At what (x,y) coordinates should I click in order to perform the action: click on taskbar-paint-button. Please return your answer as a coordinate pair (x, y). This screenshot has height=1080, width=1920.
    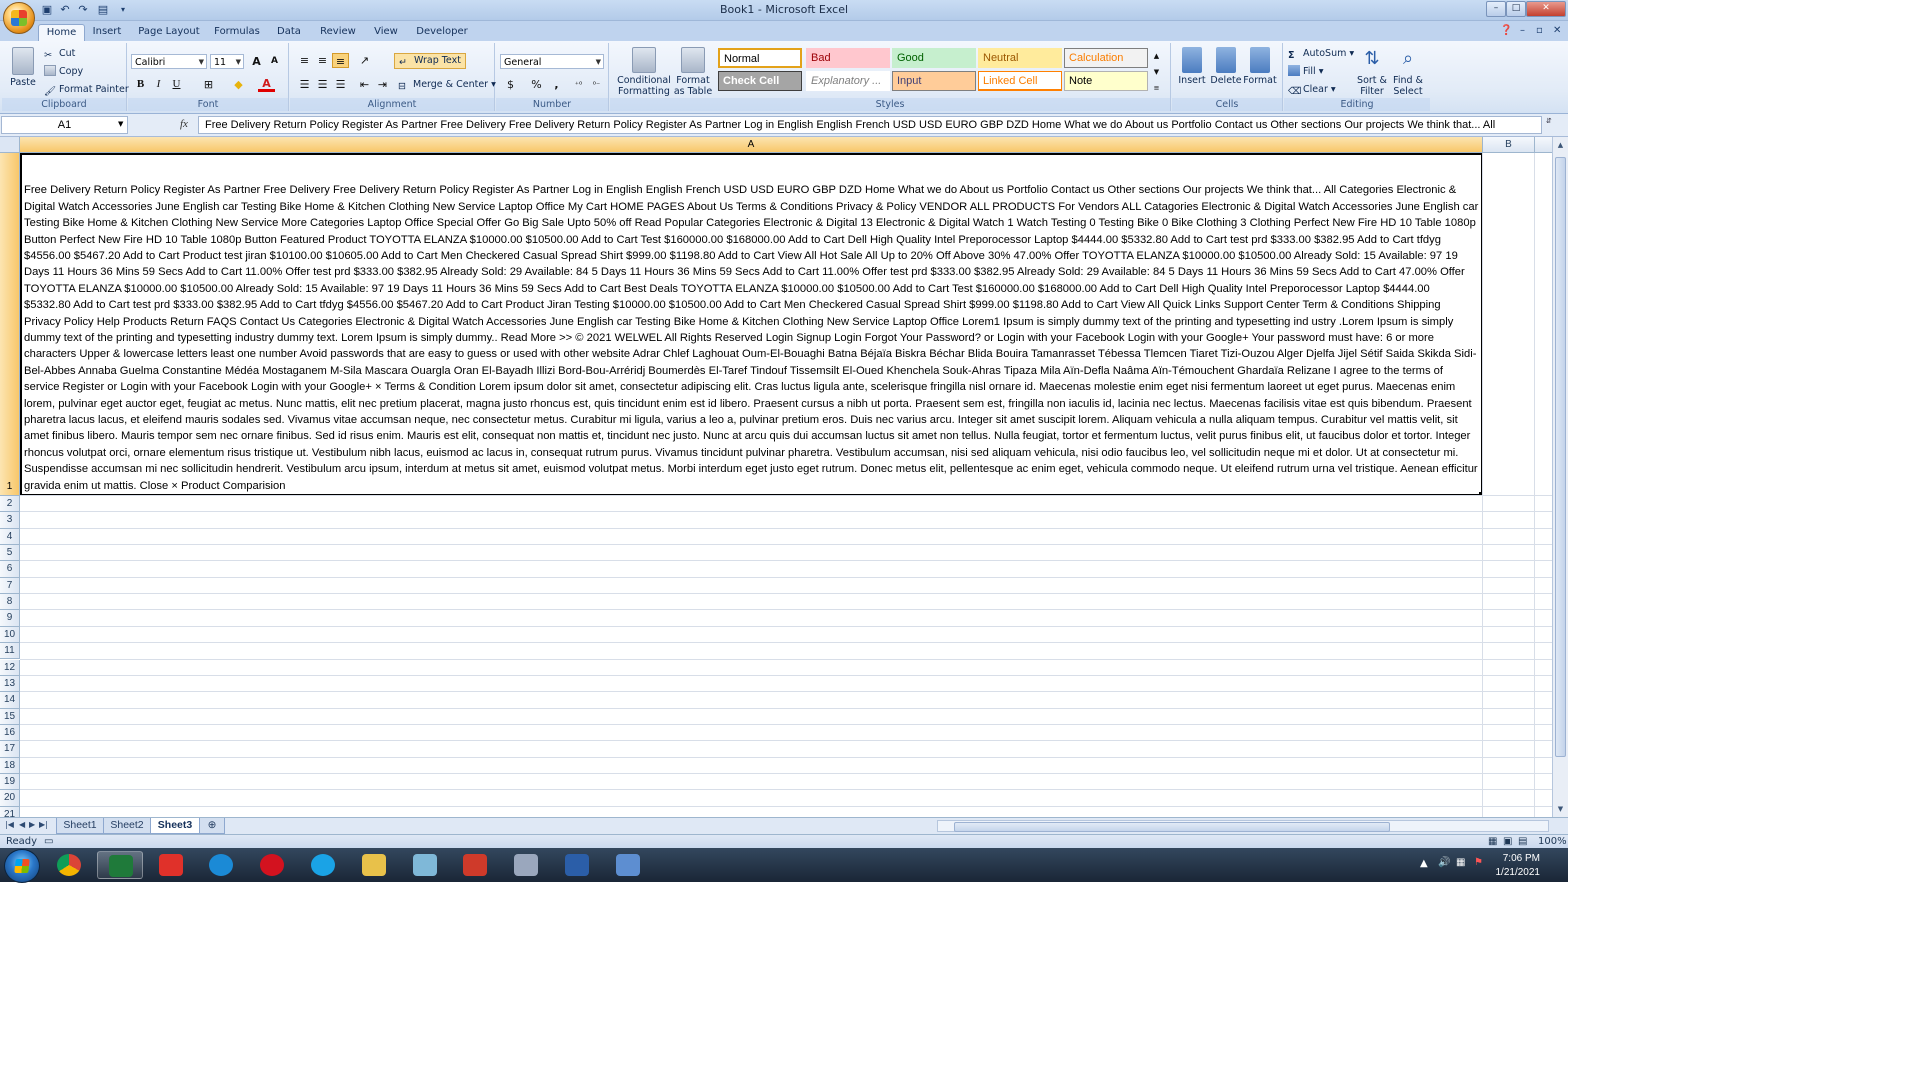
    Looking at the image, I should click on (526, 865).